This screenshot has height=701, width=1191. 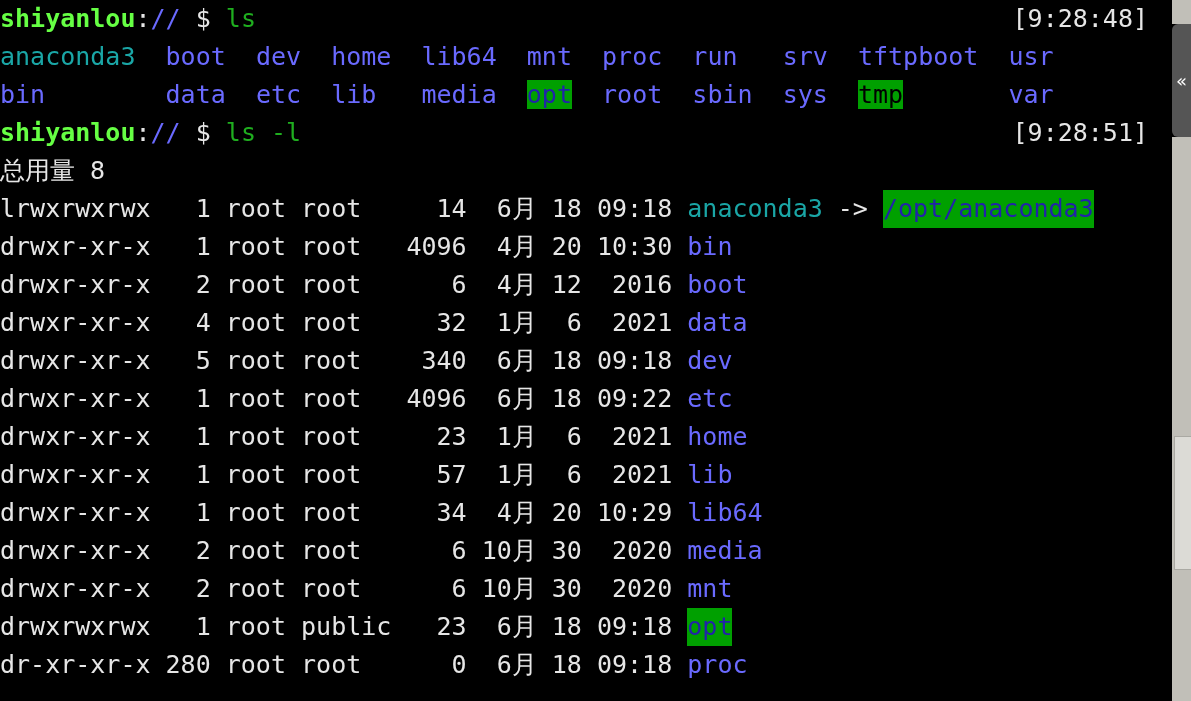 What do you see at coordinates (642, 285) in the screenshot?
I see `time-or-year: 2016` at bounding box center [642, 285].